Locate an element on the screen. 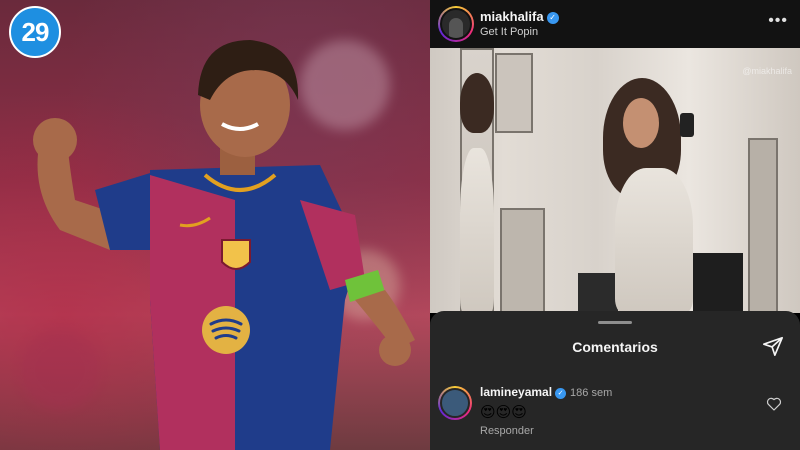 Image resolution: width=800 pixels, height=450 pixels. sheet-drag-handle is located at coordinates (615, 322).